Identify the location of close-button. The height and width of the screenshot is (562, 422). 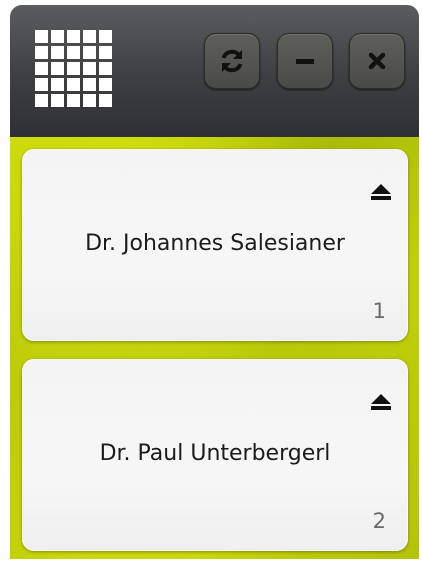
(377, 61).